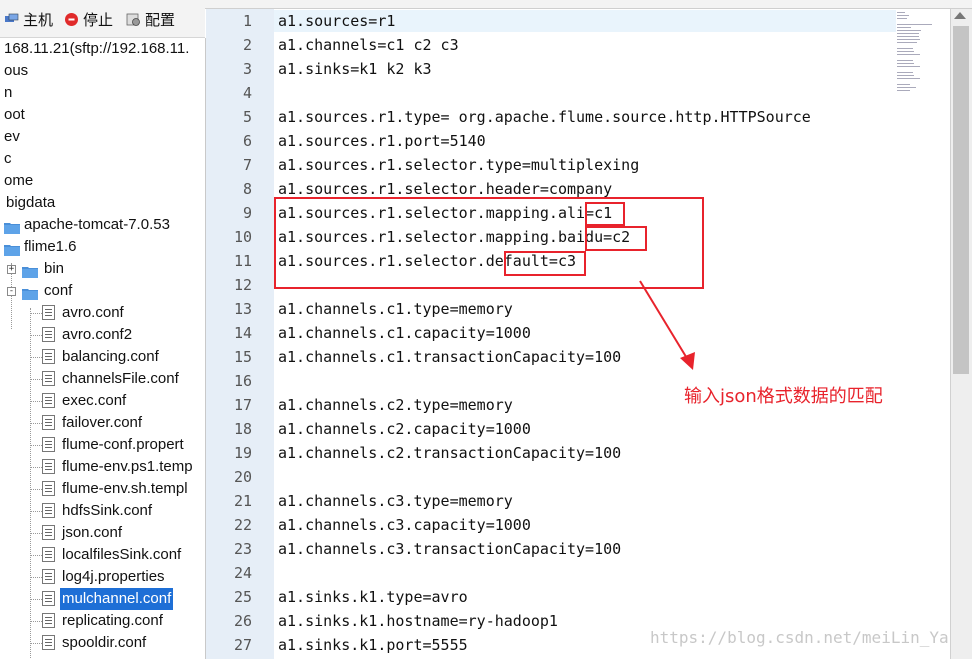  I want to click on line-number: 22, so click(242, 525).